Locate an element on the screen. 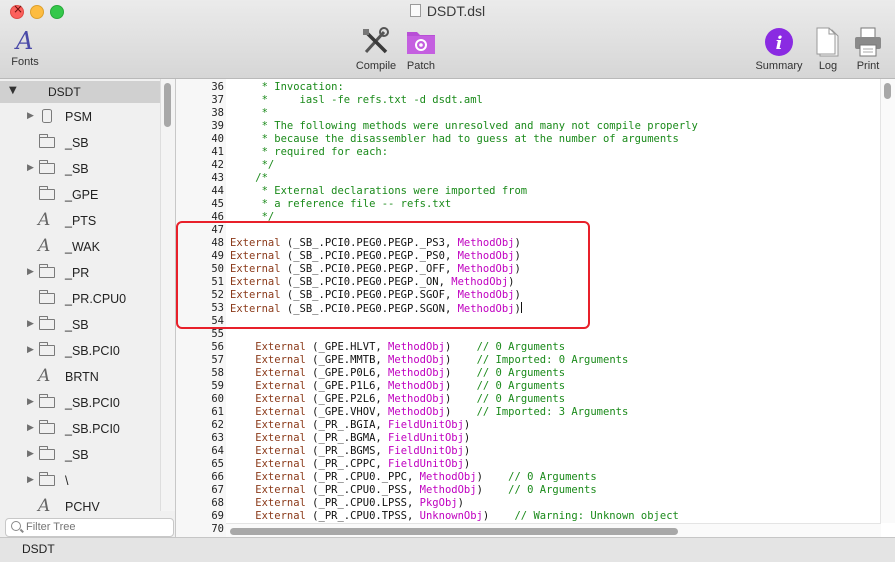  method-icon: A is located at coordinates (44, 376).